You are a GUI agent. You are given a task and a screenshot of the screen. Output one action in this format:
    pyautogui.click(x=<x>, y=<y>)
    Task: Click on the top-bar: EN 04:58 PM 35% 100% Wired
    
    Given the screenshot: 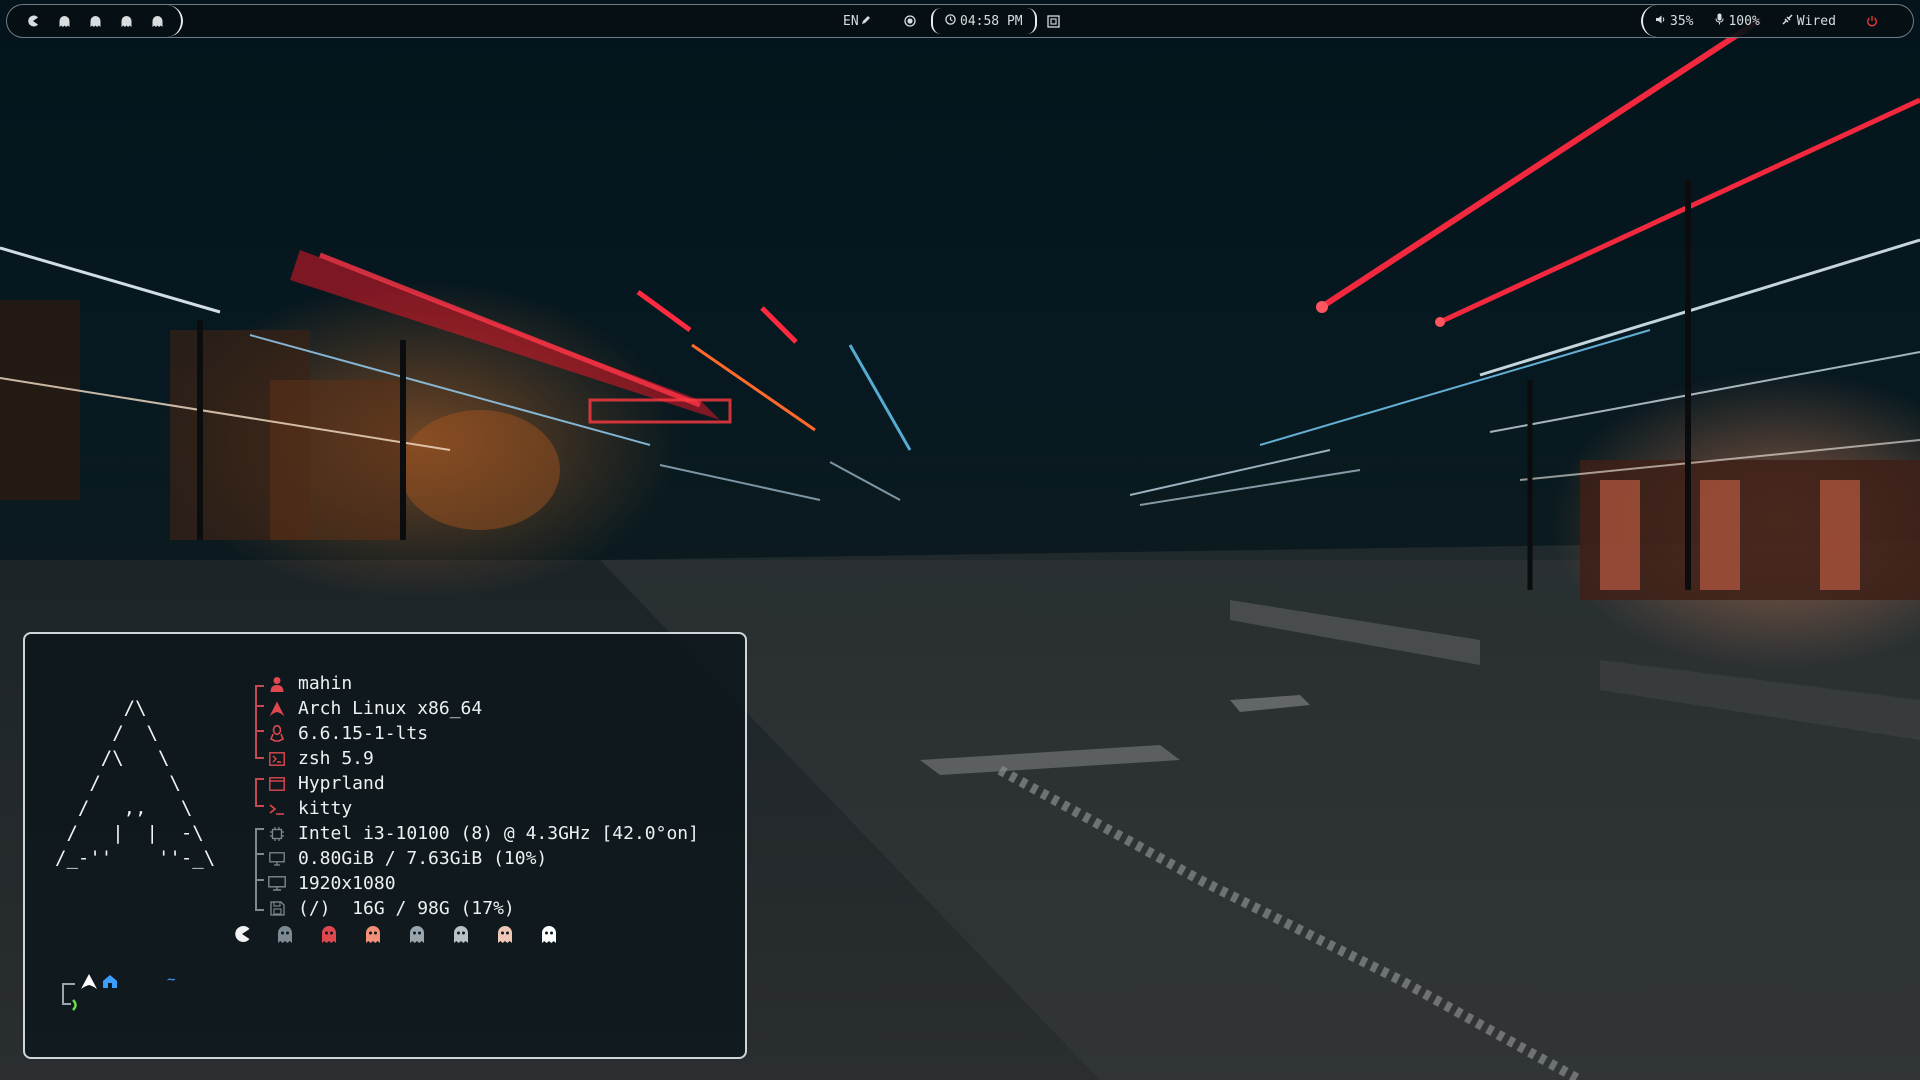 What is the action you would take?
    pyautogui.click(x=960, y=21)
    